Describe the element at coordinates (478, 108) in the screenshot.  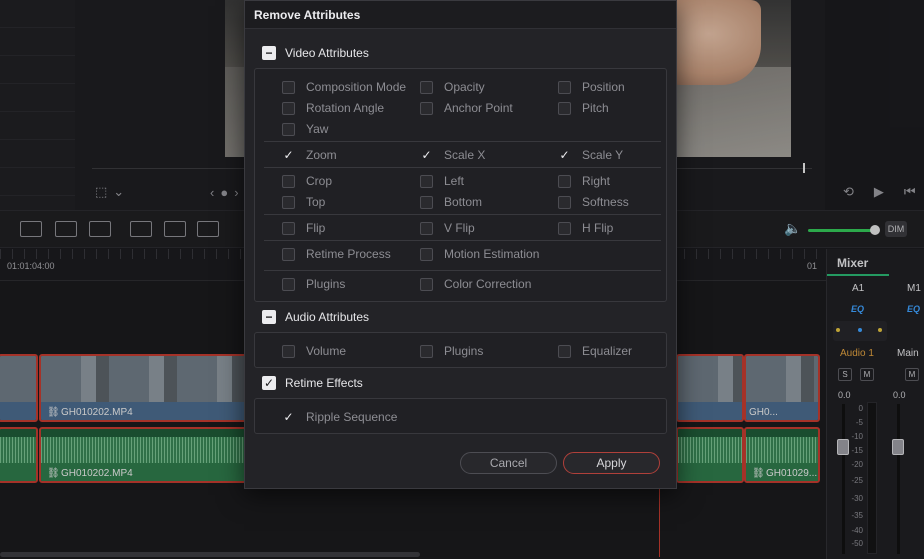
I see `checkbox-label: Anchor Point` at that location.